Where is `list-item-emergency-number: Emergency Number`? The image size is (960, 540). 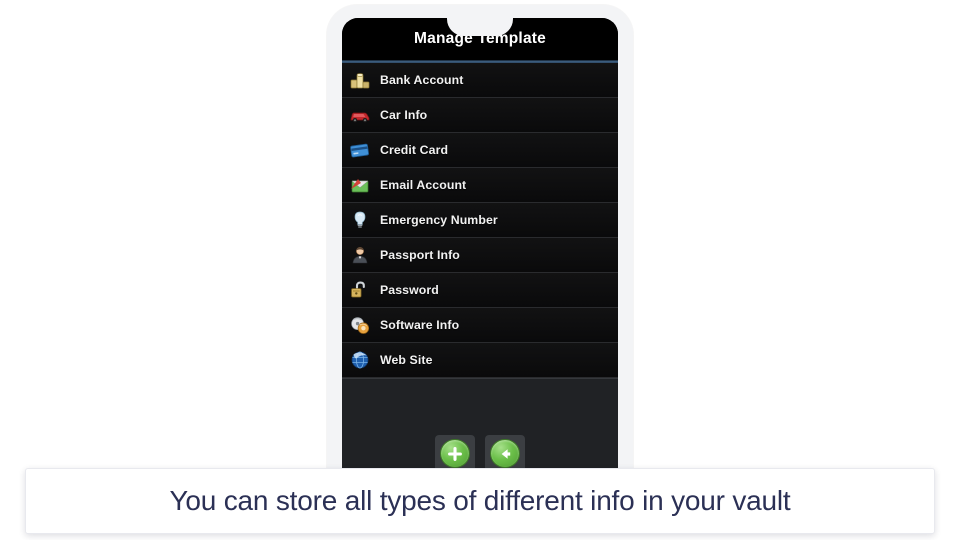 list-item-emergency-number: Emergency Number is located at coordinates (480, 220).